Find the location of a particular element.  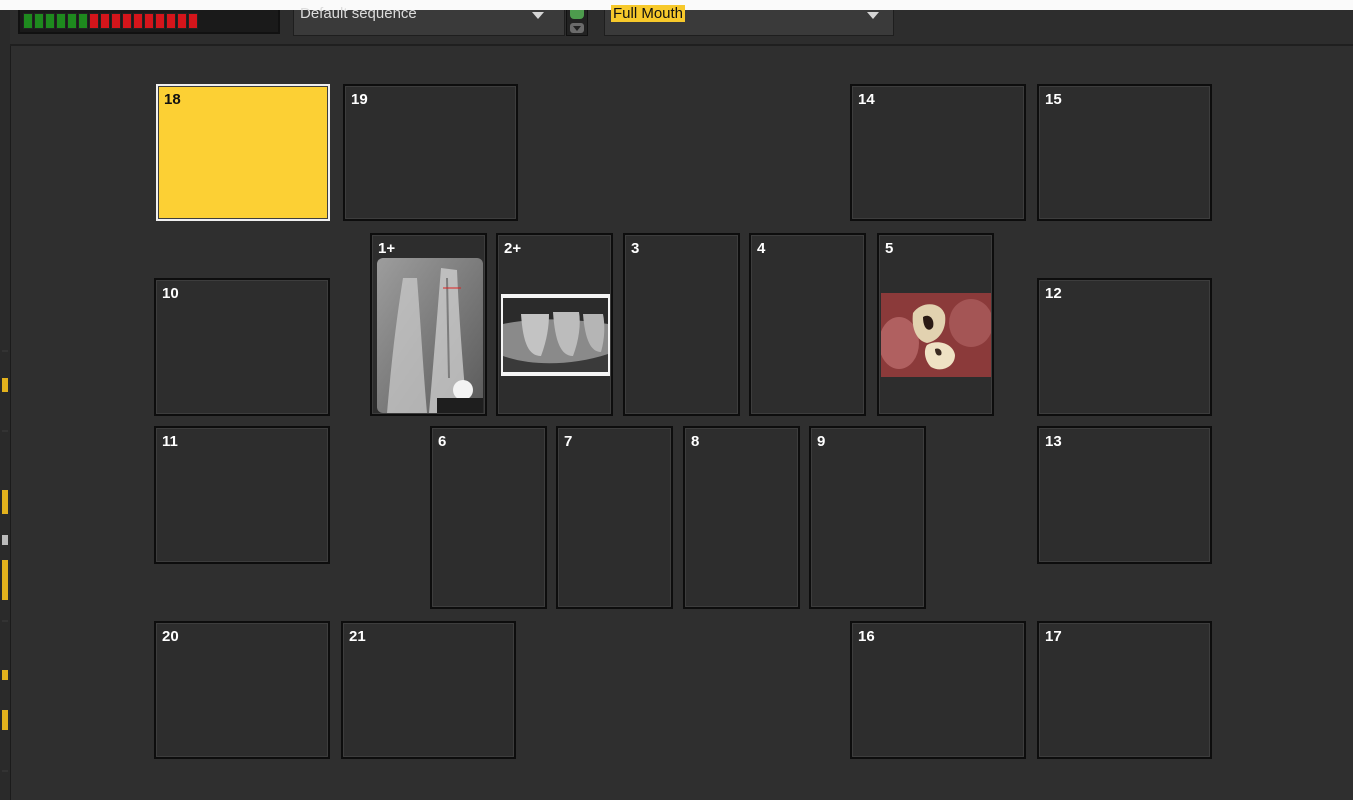

mount-slot: 4 is located at coordinates (807, 324).